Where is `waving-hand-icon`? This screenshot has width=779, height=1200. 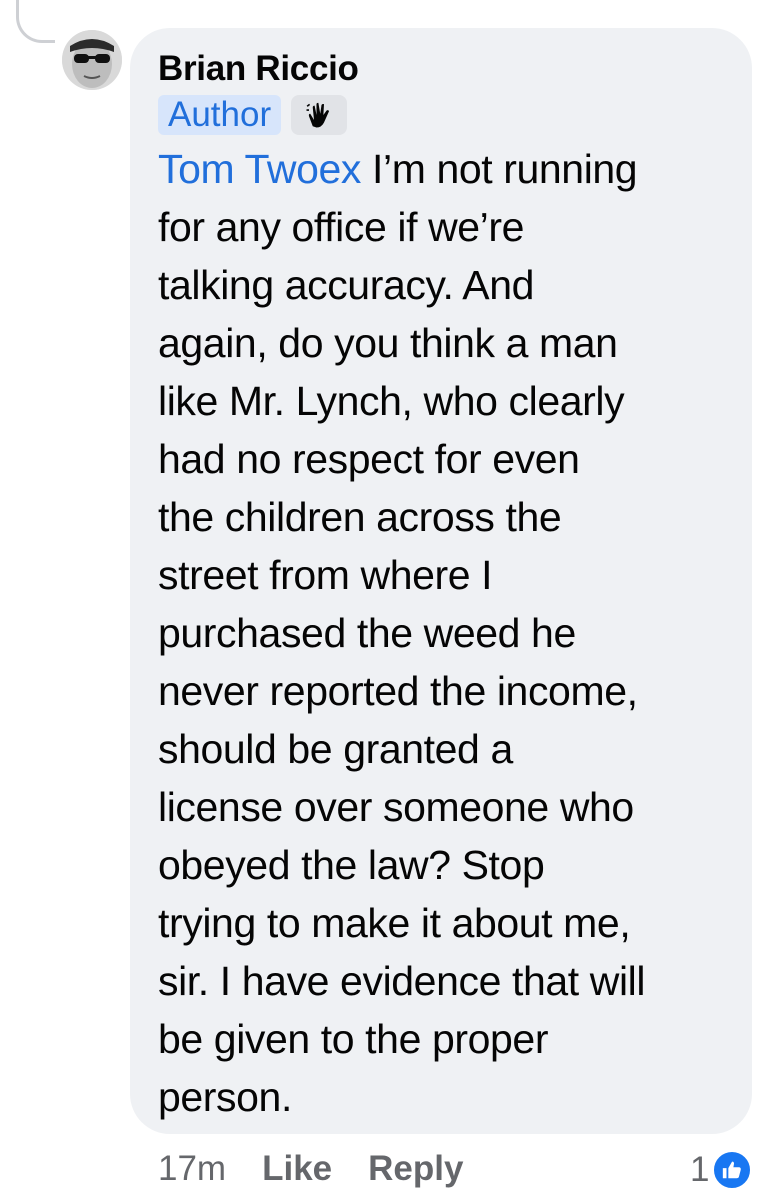
waving-hand-icon is located at coordinates (319, 115).